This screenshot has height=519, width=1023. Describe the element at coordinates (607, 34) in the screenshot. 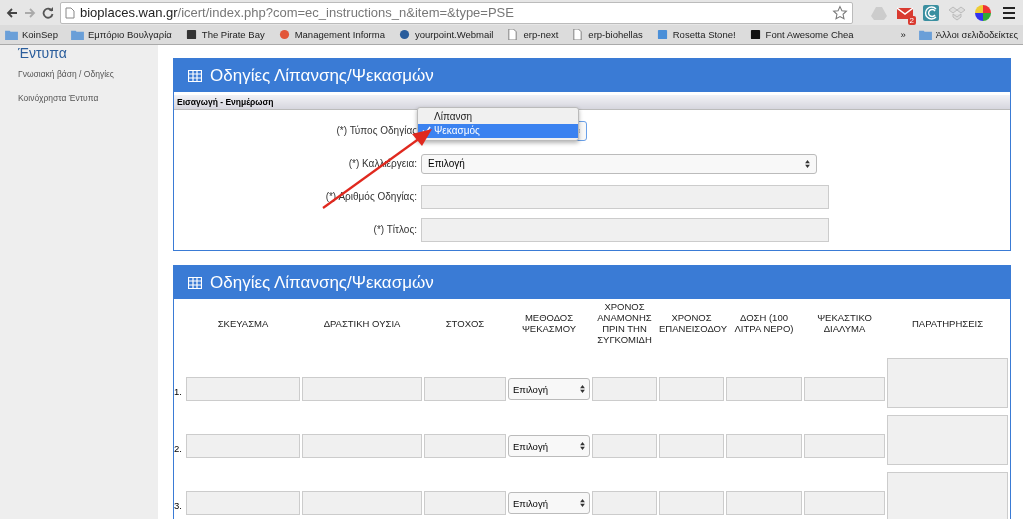

I see `bookmark: erp-biohellas` at that location.